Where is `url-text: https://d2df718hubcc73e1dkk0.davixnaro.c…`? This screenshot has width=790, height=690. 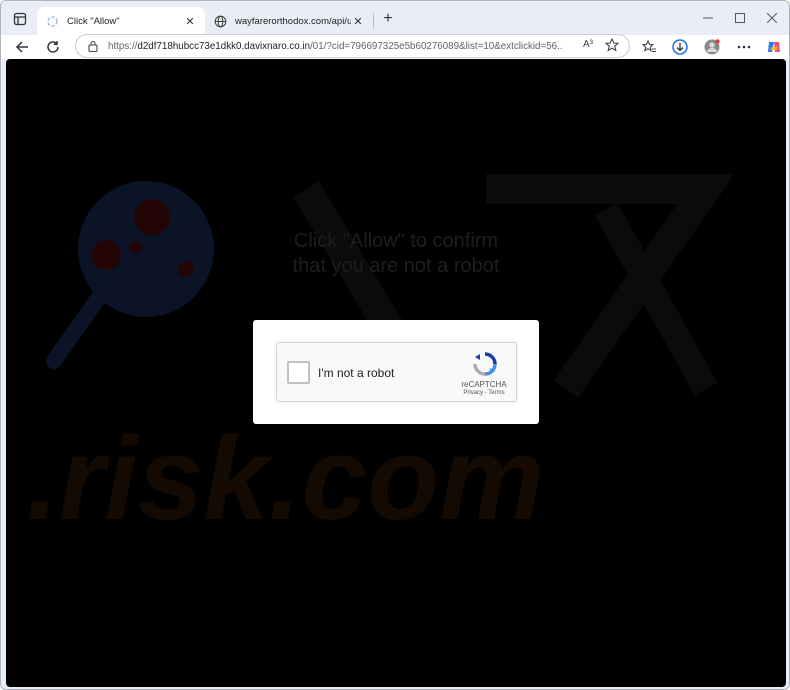
url-text: https://d2df718hubcc73e1dkk0.davixnaro.c… is located at coordinates (335, 46).